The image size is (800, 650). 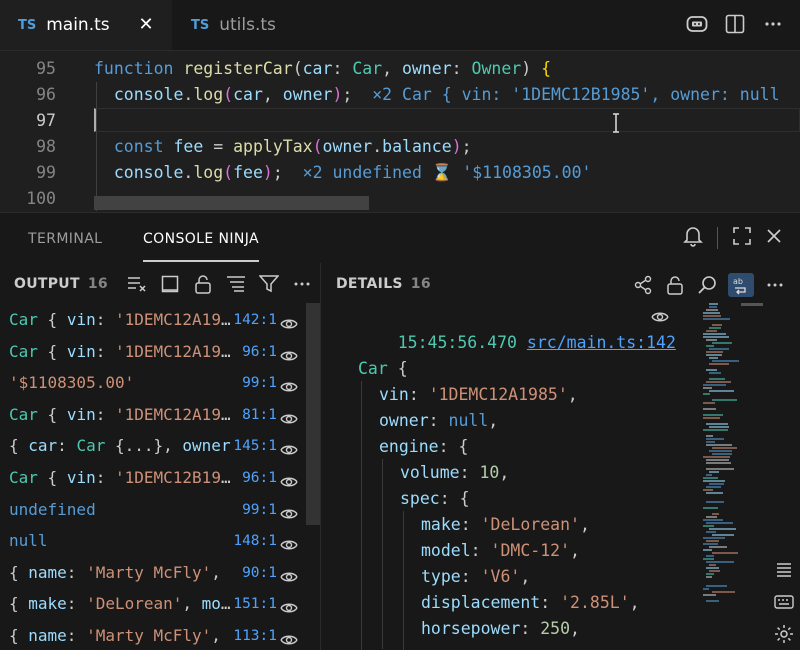 What do you see at coordinates (159, 320) in the screenshot?
I see `output-log-row: Car { vin: '1DEMC12A1985'142:1` at bounding box center [159, 320].